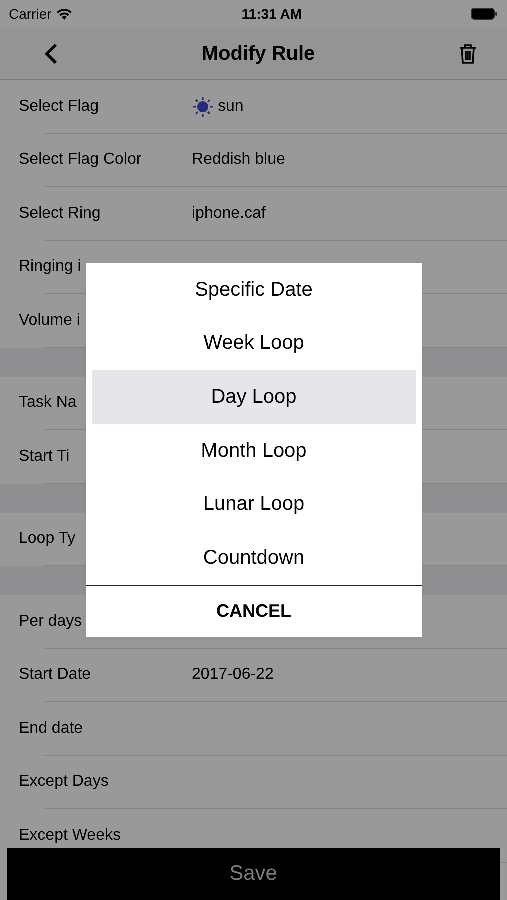 The width and height of the screenshot is (507, 900). Describe the element at coordinates (229, 214) in the screenshot. I see `field-value: iphone.caf` at that location.